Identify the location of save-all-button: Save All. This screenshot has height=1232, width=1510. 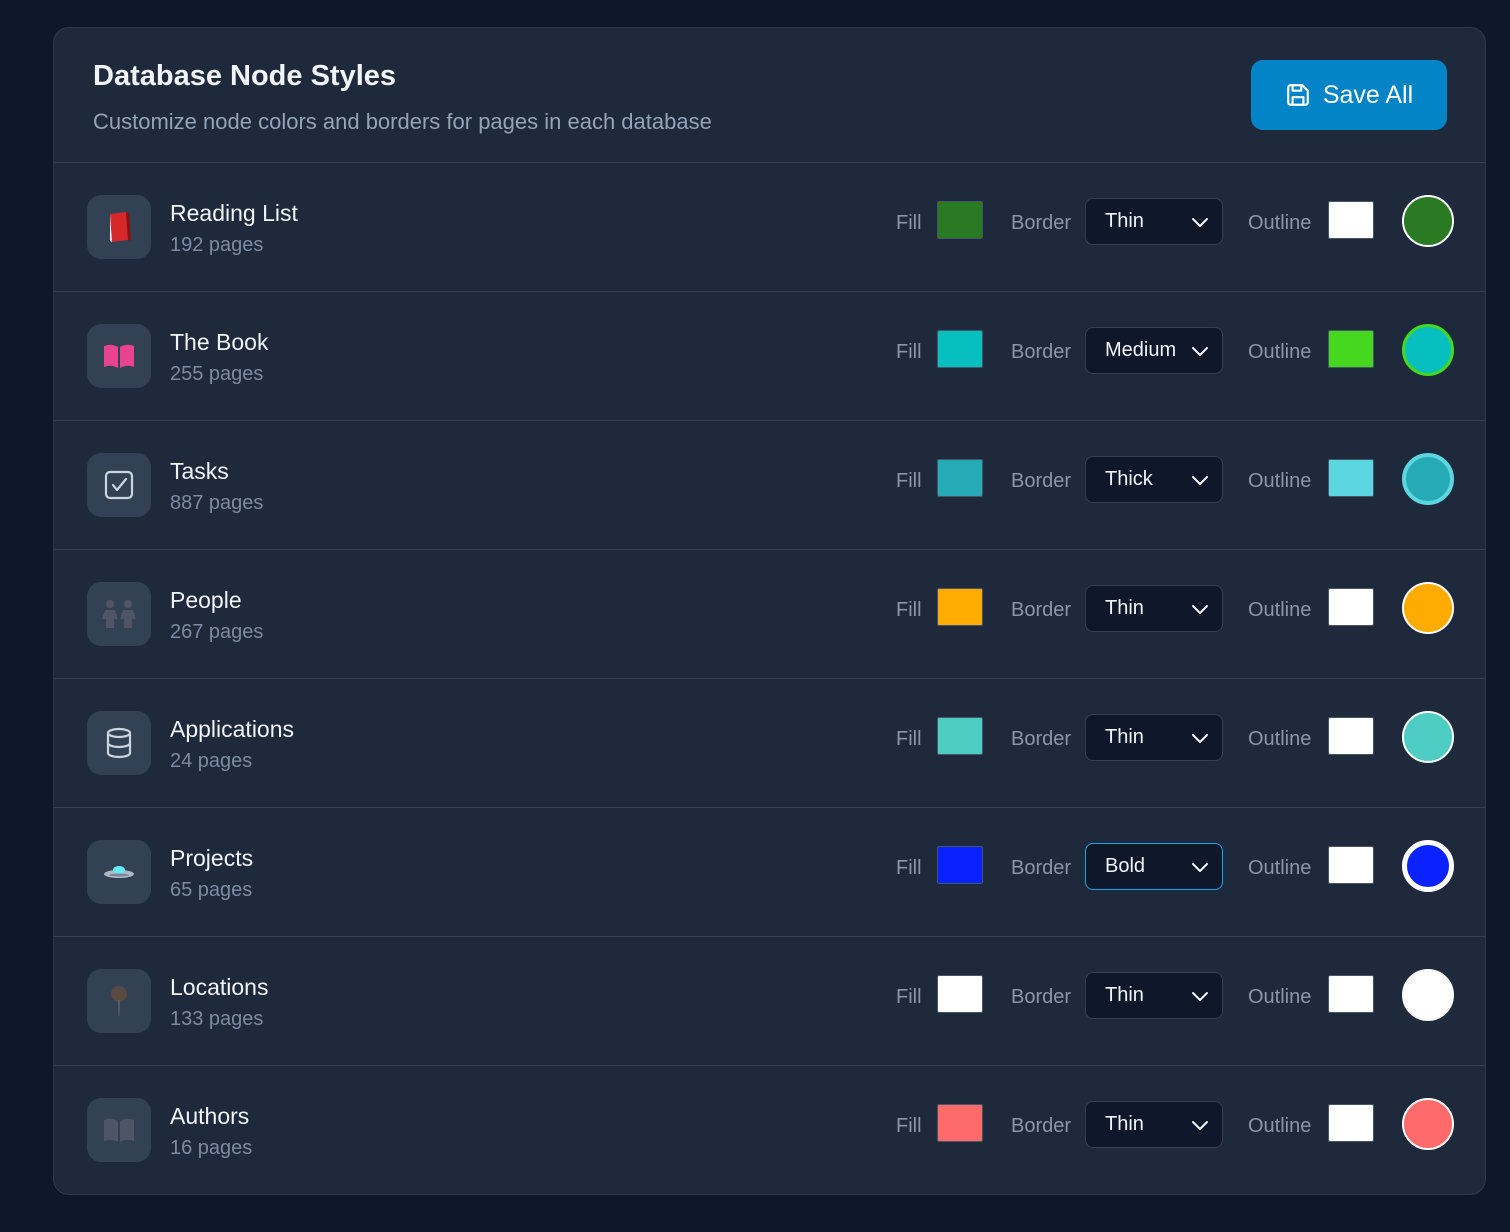
(1349, 95).